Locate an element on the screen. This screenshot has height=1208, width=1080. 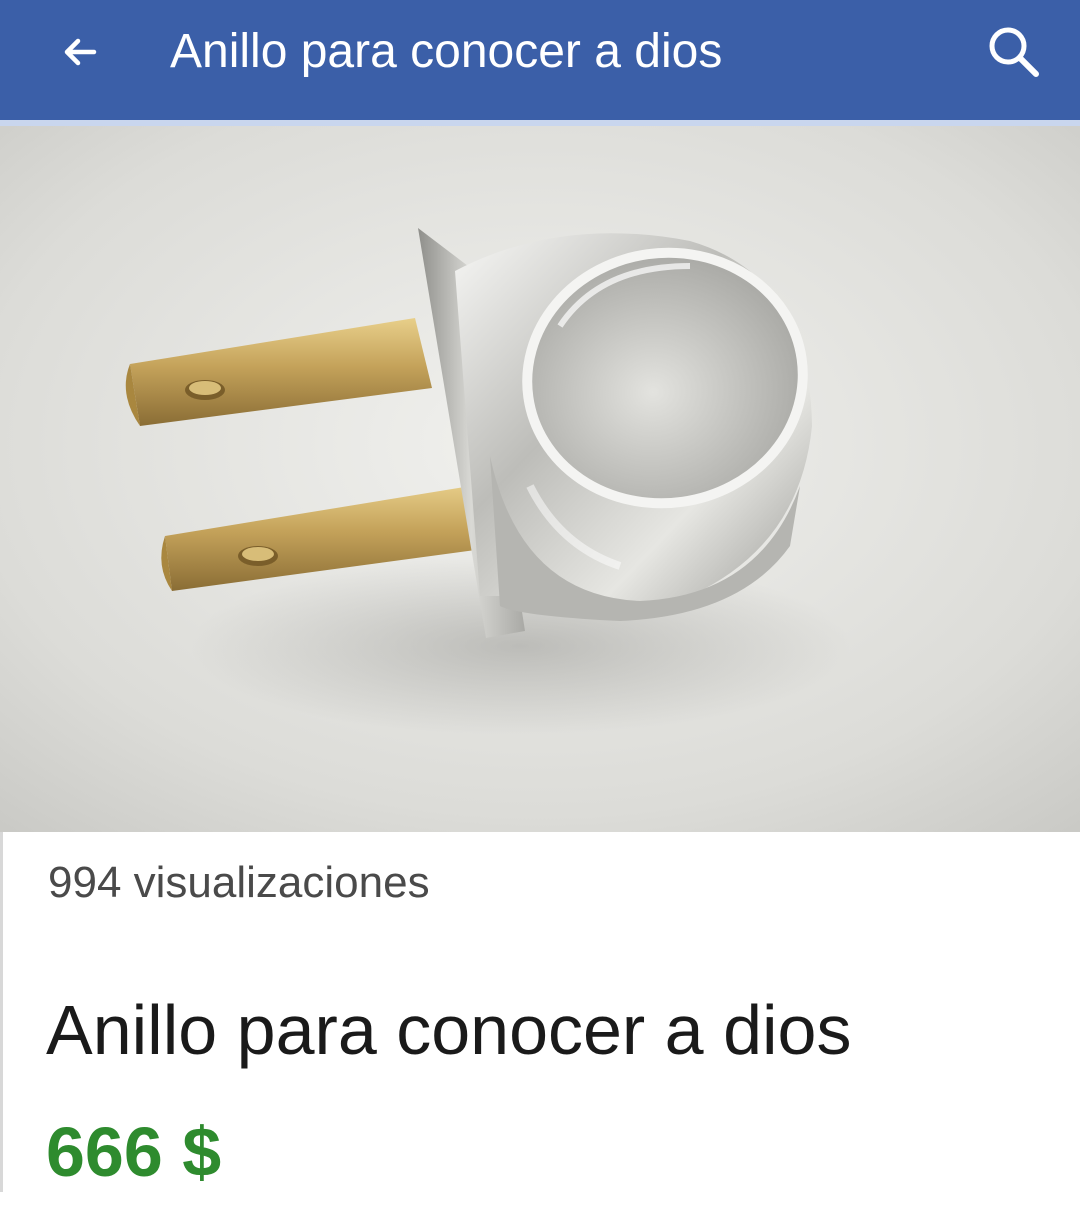
arrow-left-icon is located at coordinates (80, 54).